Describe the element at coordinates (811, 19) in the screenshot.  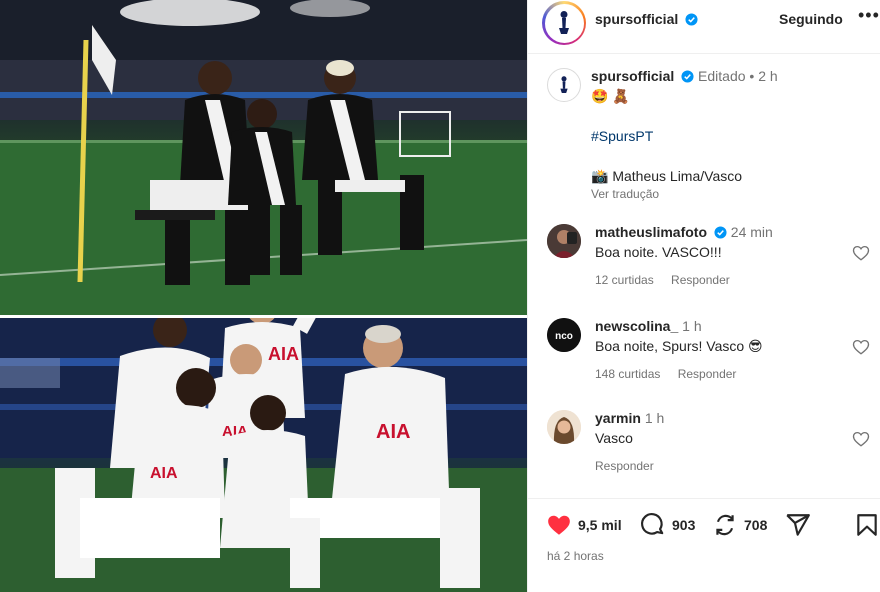
I see `following-button: Seguindo` at that location.